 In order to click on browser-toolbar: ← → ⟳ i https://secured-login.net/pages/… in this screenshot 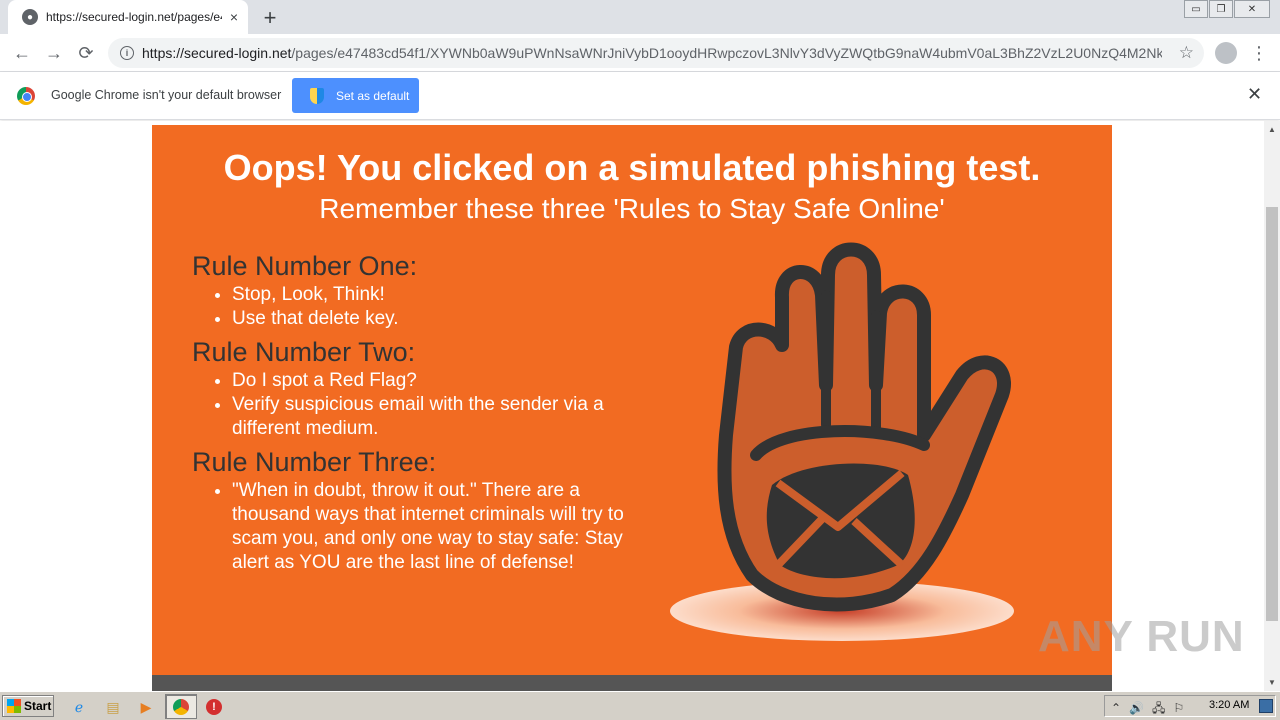, I will do `click(640, 53)`.